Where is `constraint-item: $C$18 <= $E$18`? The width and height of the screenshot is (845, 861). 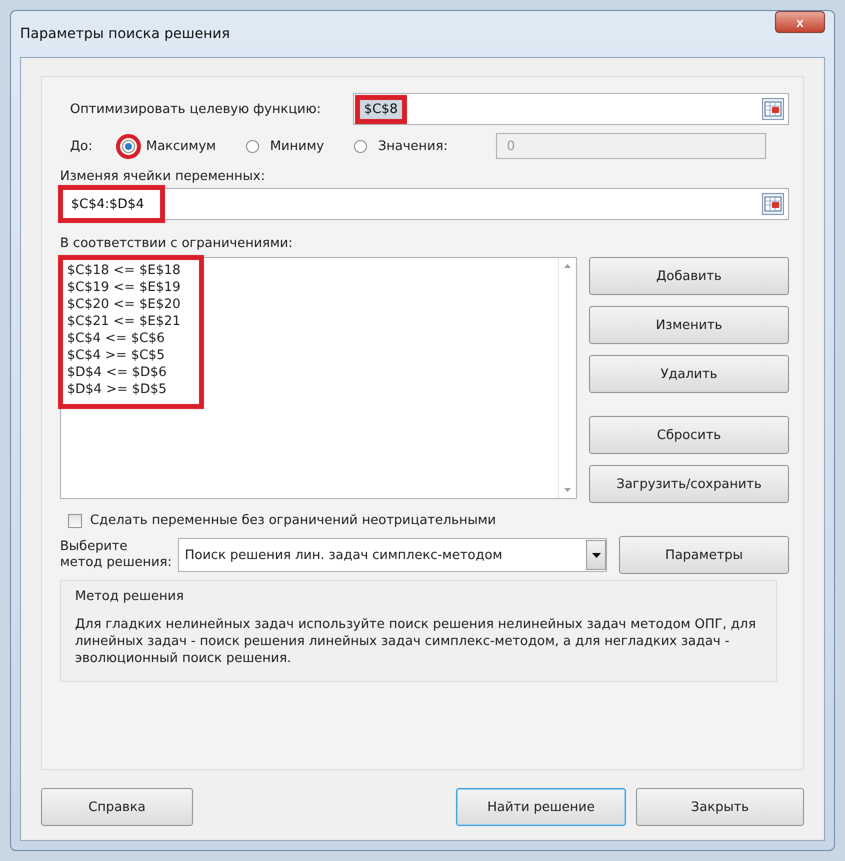
constraint-item: $C$18 <= $E$18 is located at coordinates (124, 270).